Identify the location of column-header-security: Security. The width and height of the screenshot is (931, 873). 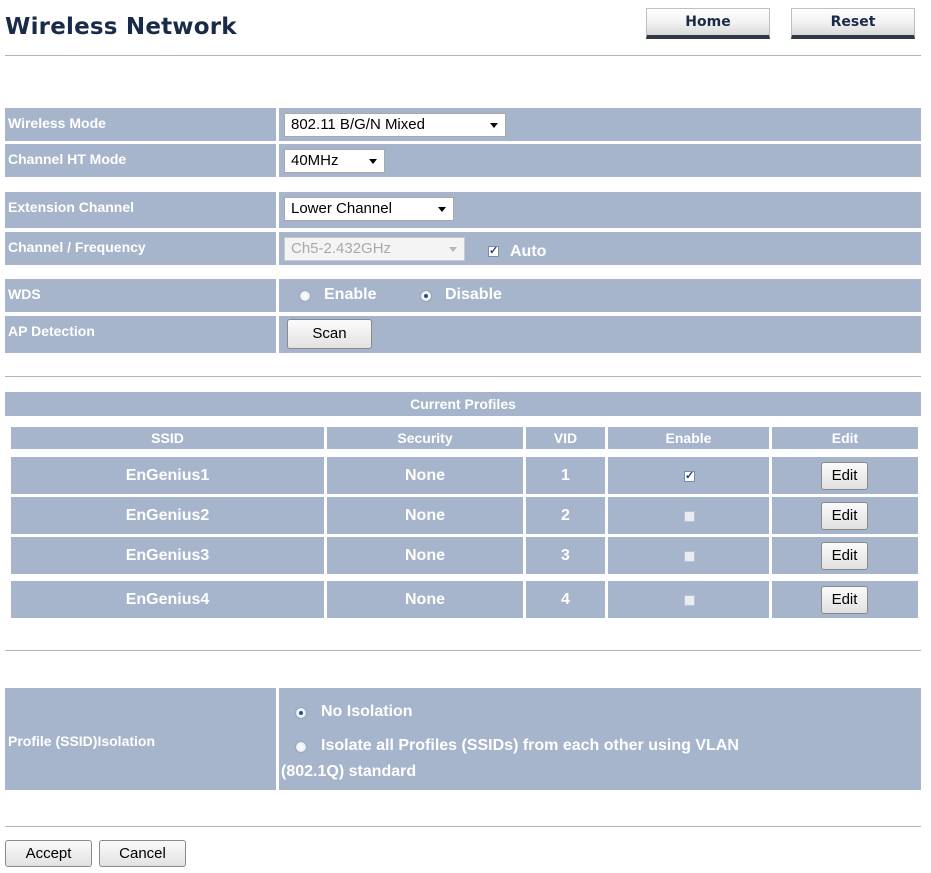
(425, 438).